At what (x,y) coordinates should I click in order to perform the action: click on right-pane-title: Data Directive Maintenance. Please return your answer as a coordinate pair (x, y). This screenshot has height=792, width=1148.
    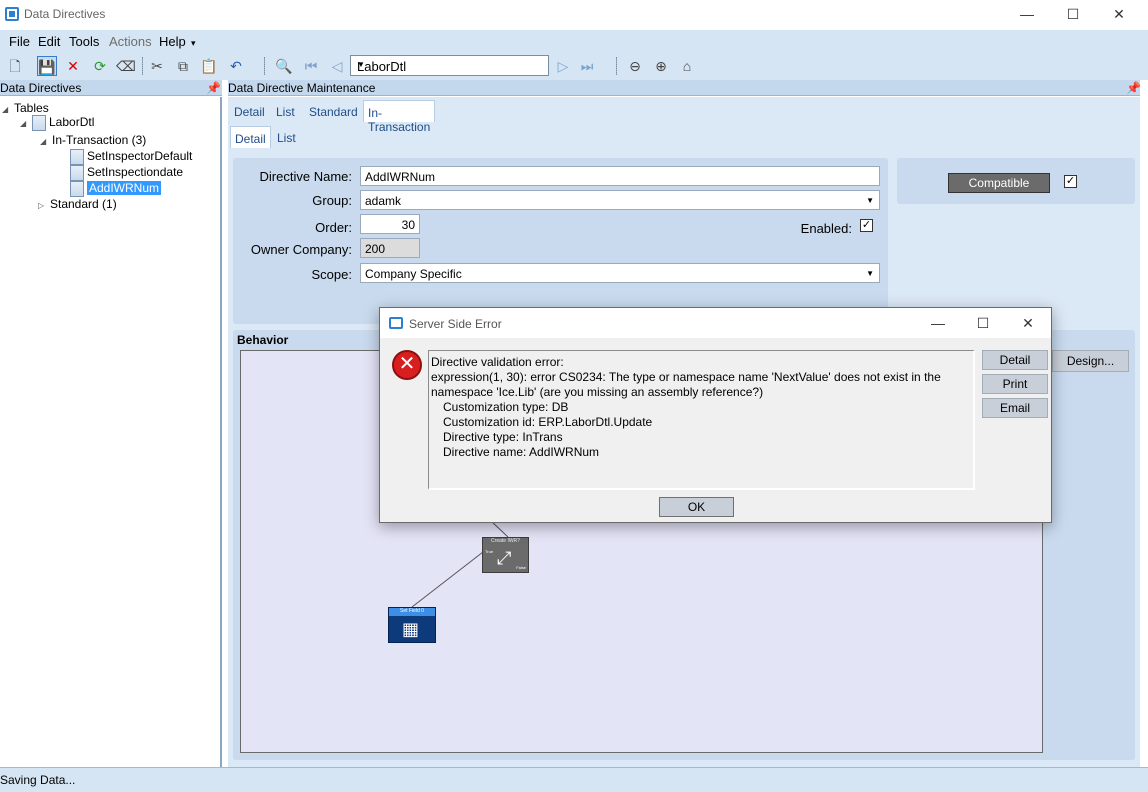
    Looking at the image, I should click on (302, 88).